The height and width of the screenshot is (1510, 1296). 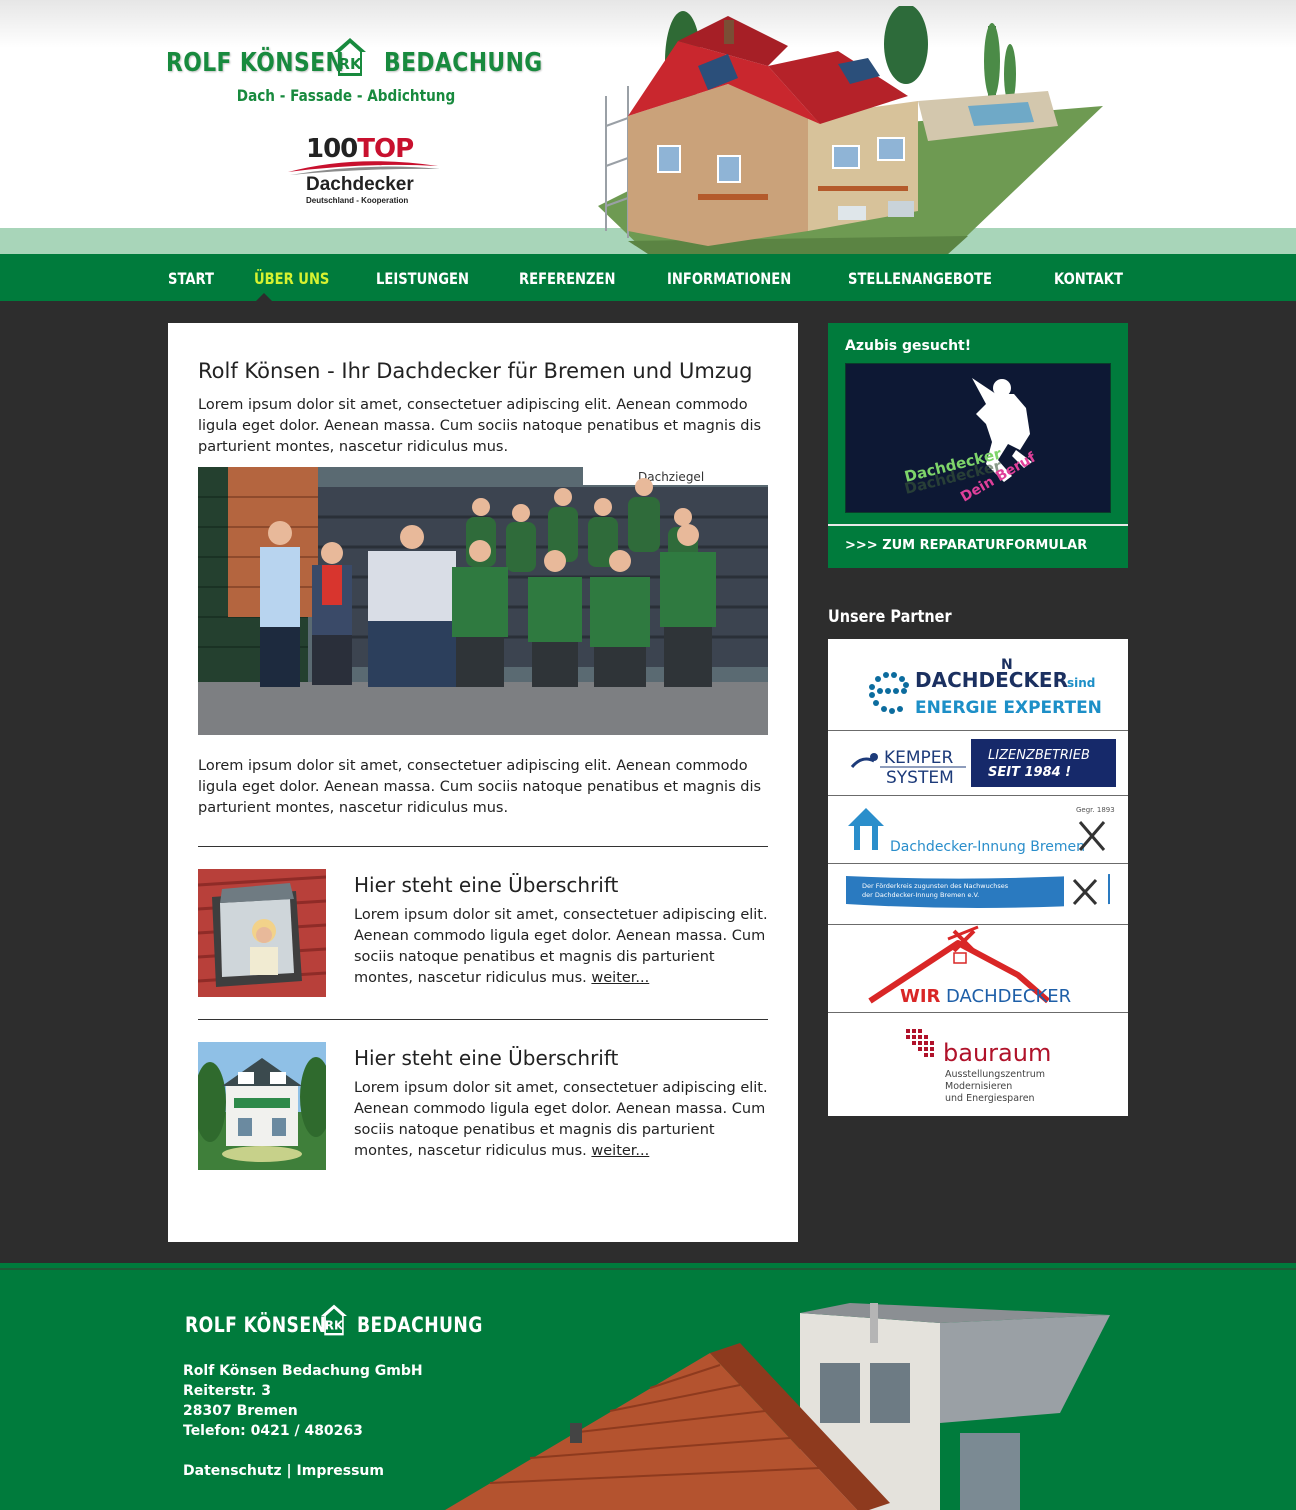 What do you see at coordinates (1029, 772) in the screenshot?
I see `svg-text: SEIT 1984 !` at bounding box center [1029, 772].